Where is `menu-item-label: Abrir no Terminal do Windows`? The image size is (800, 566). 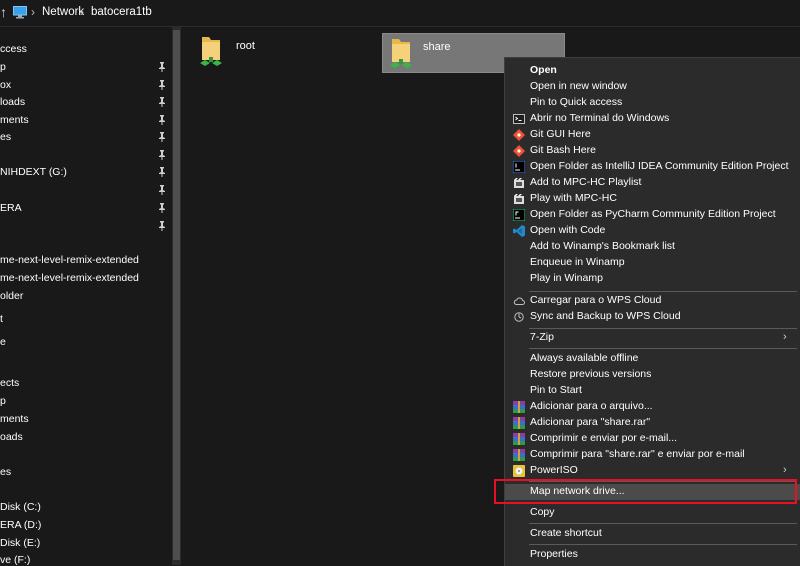
menu-item-label: Abrir no Terminal do Windows is located at coordinates (600, 118).